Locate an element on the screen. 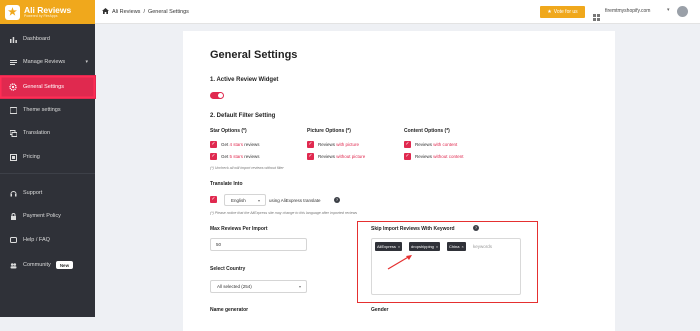 The image size is (700, 331). star-list-icon is located at coordinates (13, 62).